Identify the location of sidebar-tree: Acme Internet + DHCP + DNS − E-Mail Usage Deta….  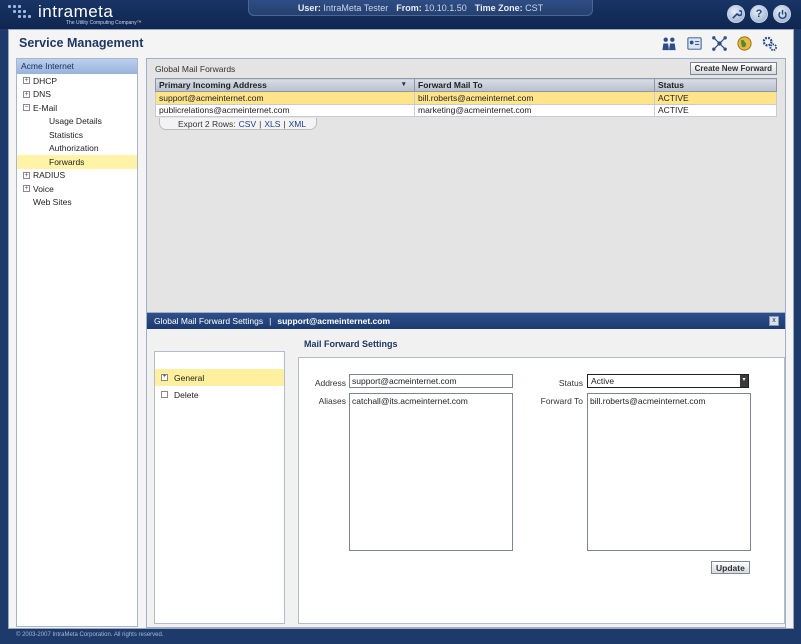
(77, 342).